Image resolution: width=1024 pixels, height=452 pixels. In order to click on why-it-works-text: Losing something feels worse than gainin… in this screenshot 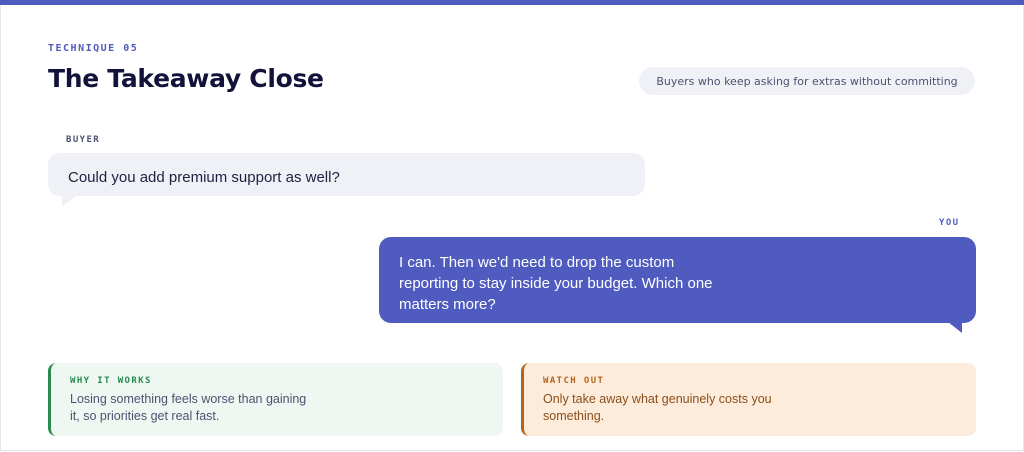, I will do `click(188, 407)`.